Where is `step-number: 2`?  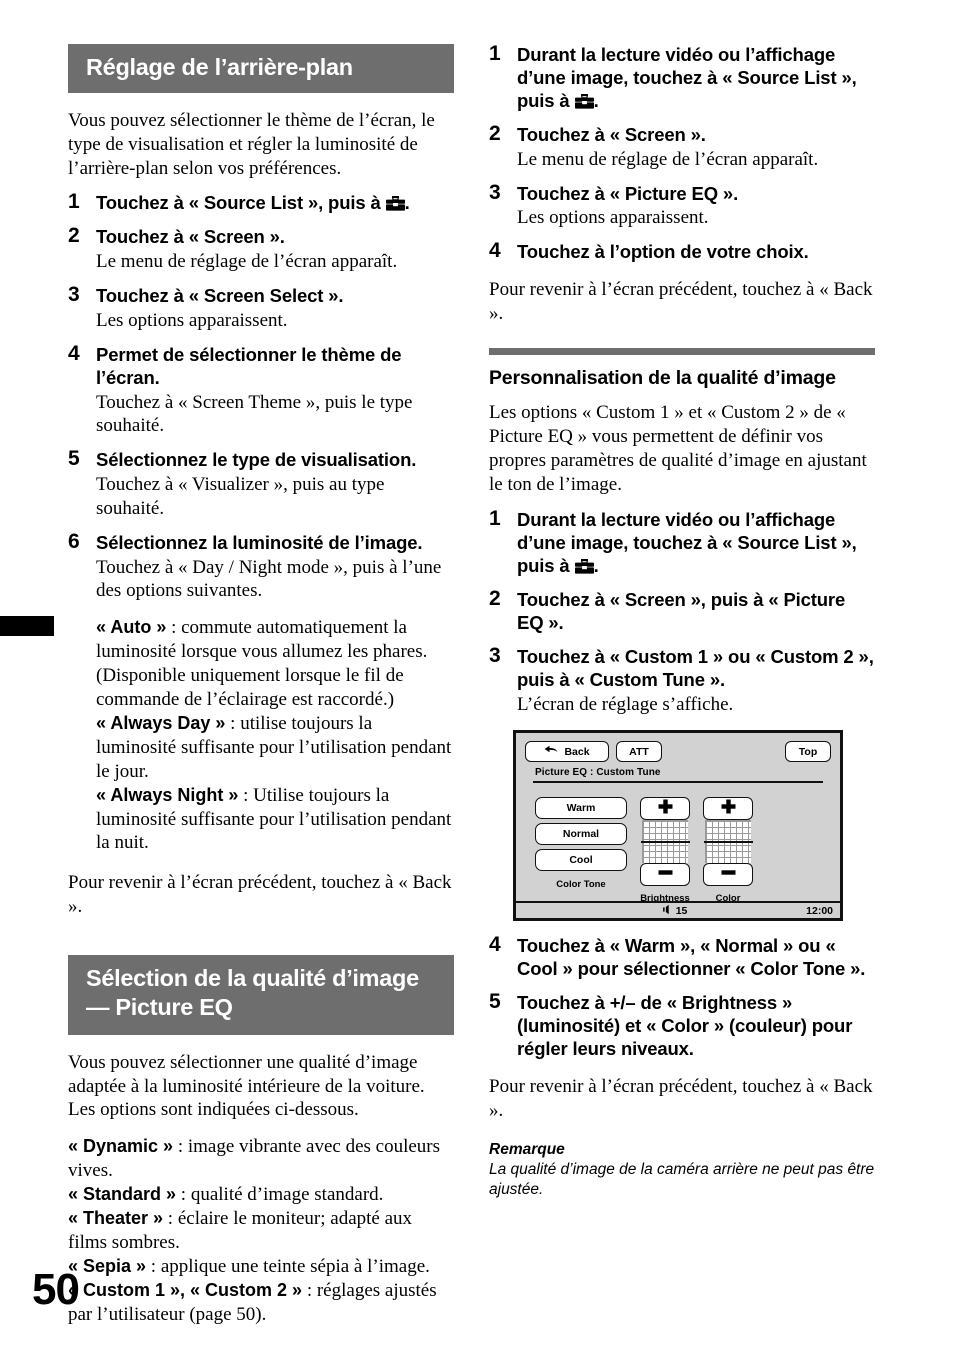 step-number: 2 is located at coordinates (495, 598).